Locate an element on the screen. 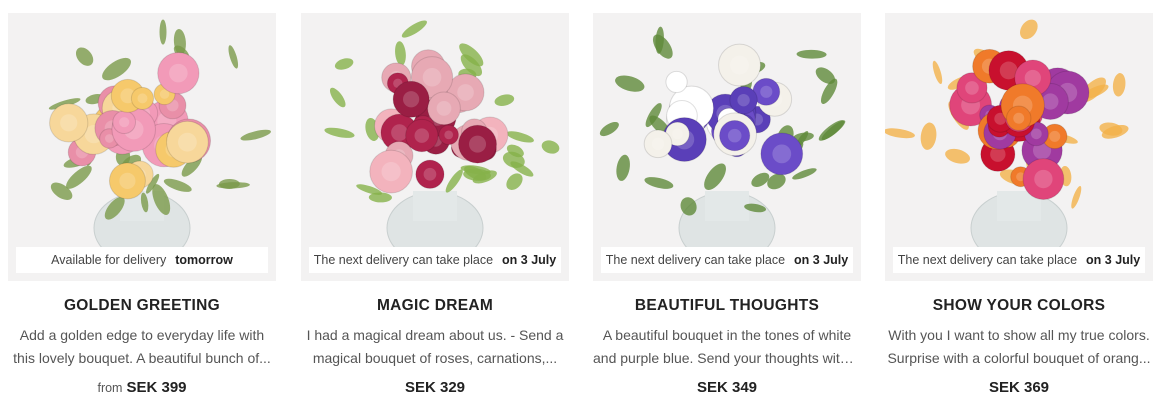 This screenshot has width=1168, height=407. product-price: SEK 369 is located at coordinates (1019, 387).